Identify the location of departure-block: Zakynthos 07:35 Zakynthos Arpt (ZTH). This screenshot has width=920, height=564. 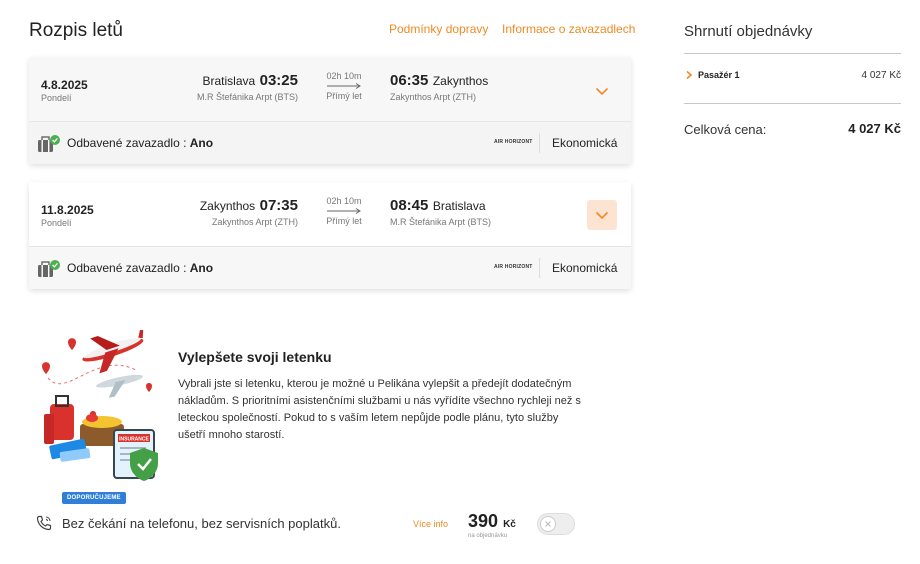
(249, 212).